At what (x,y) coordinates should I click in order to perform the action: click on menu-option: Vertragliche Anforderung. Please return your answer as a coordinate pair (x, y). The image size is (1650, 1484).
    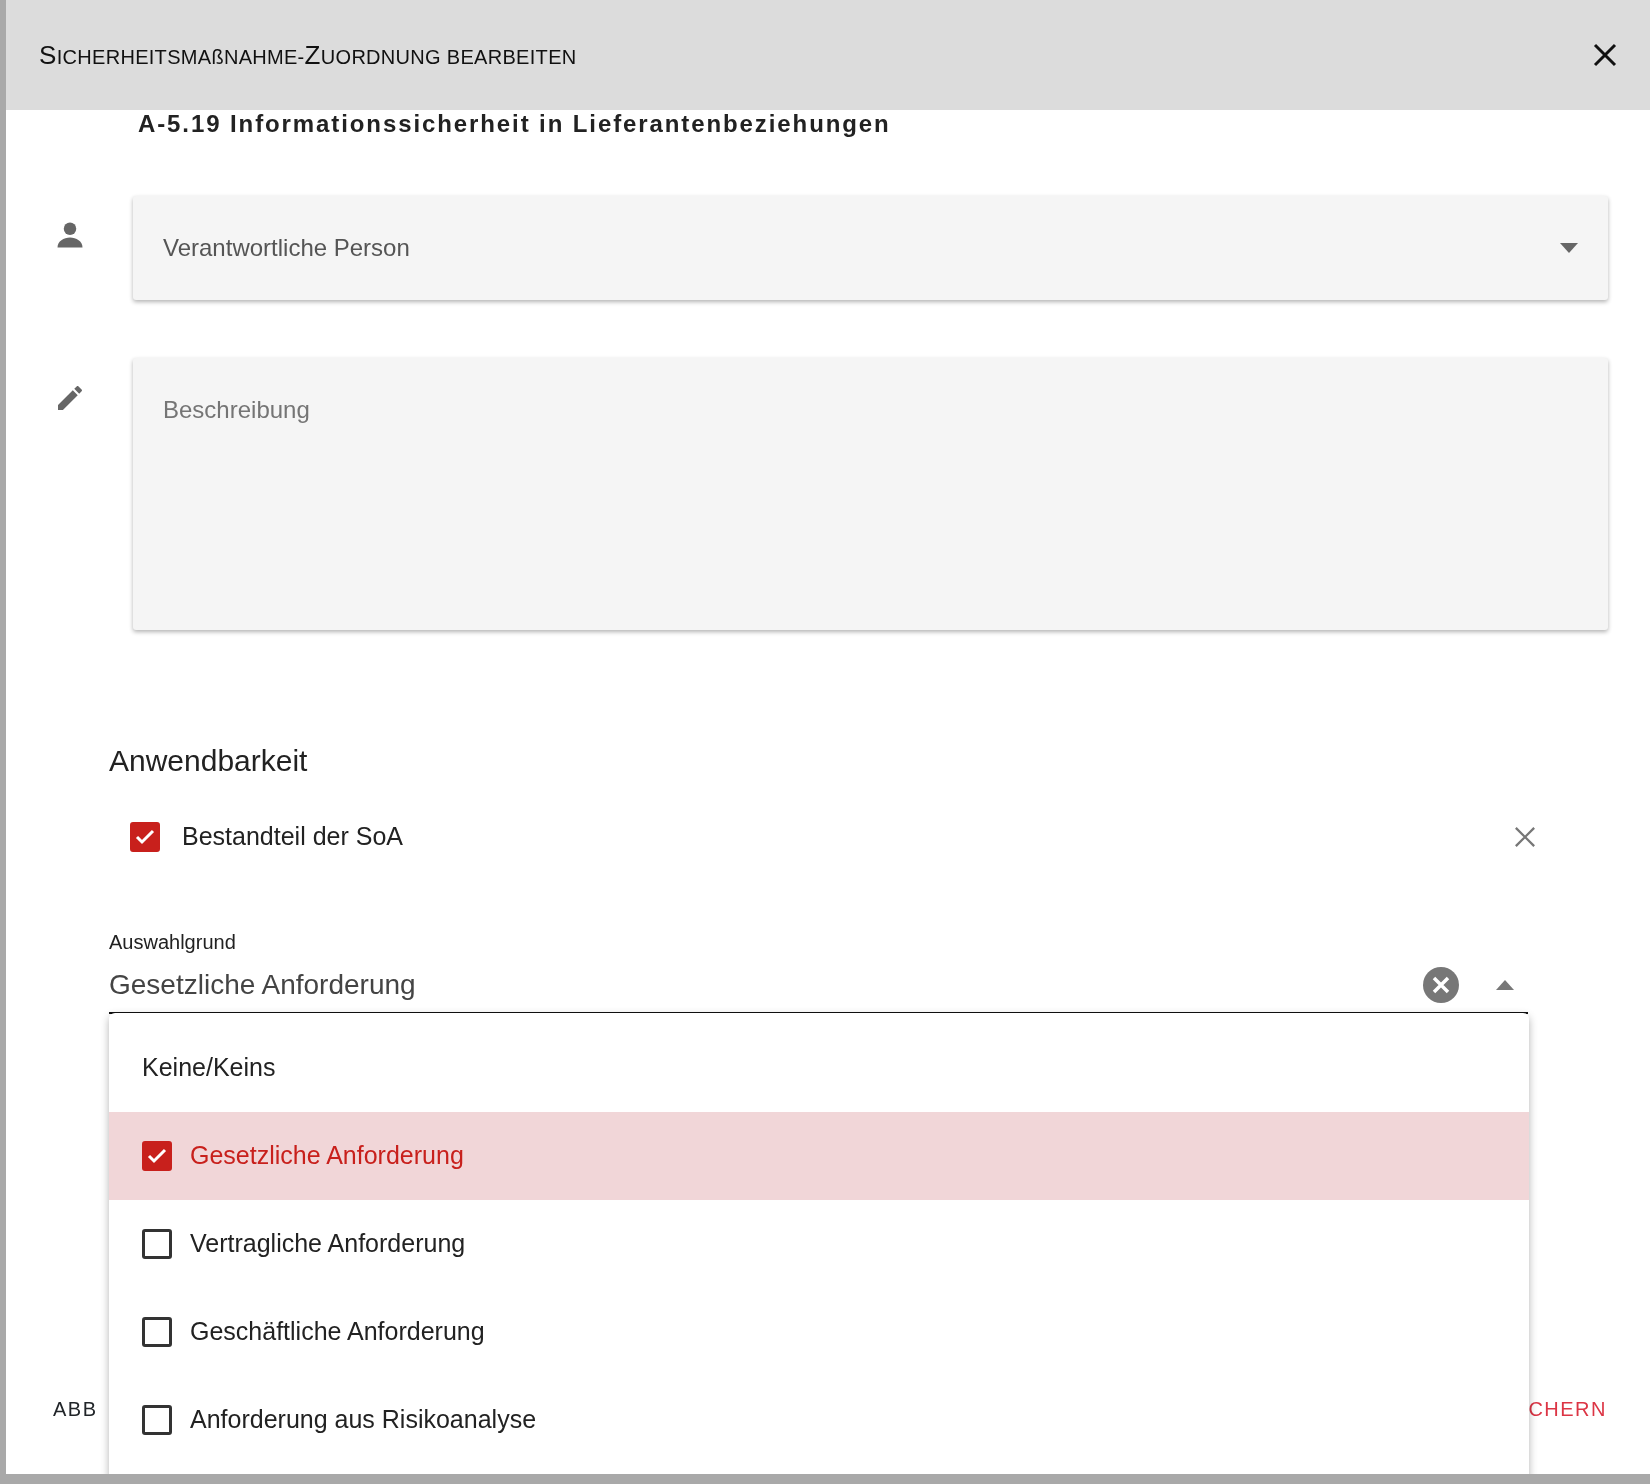
    Looking at the image, I should click on (819, 1244).